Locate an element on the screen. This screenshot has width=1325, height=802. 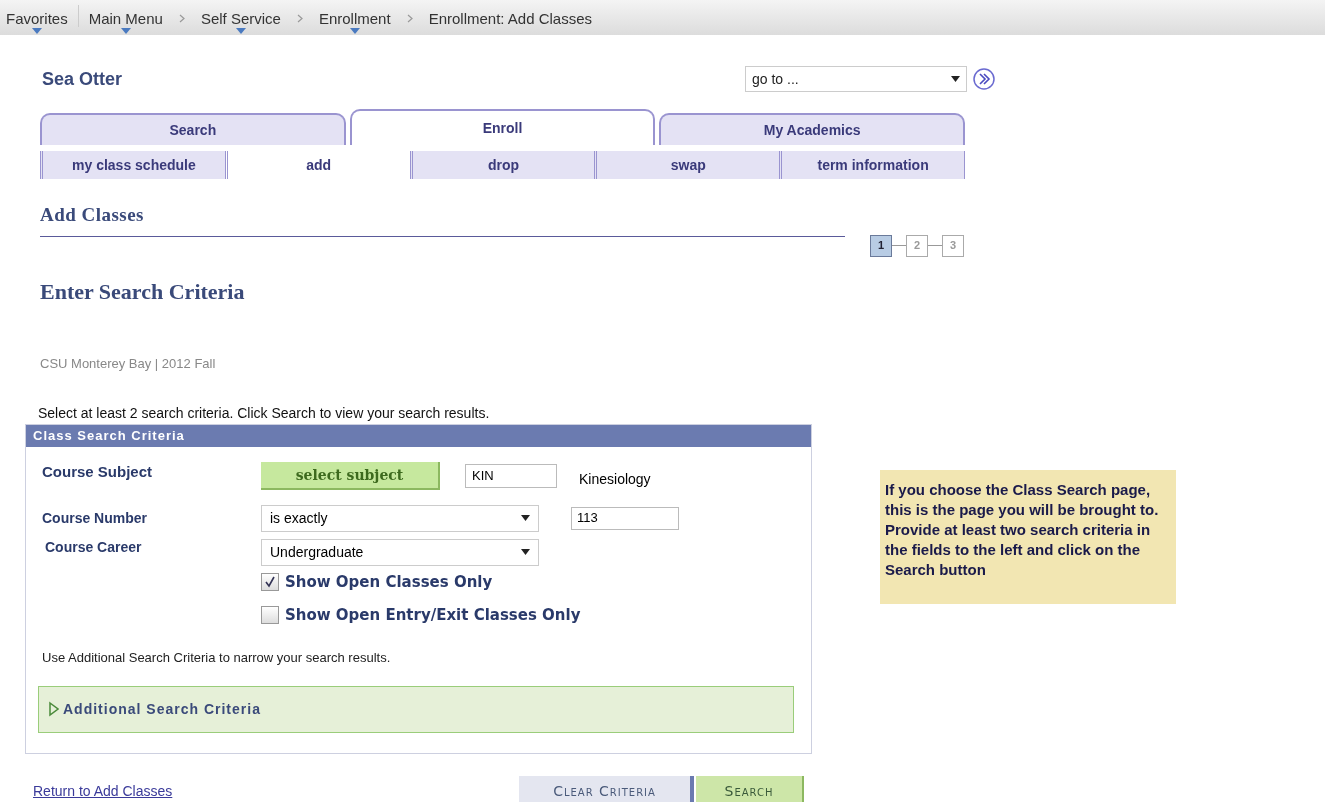
breadcrumb-link: Main Menu is located at coordinates (125, 19).